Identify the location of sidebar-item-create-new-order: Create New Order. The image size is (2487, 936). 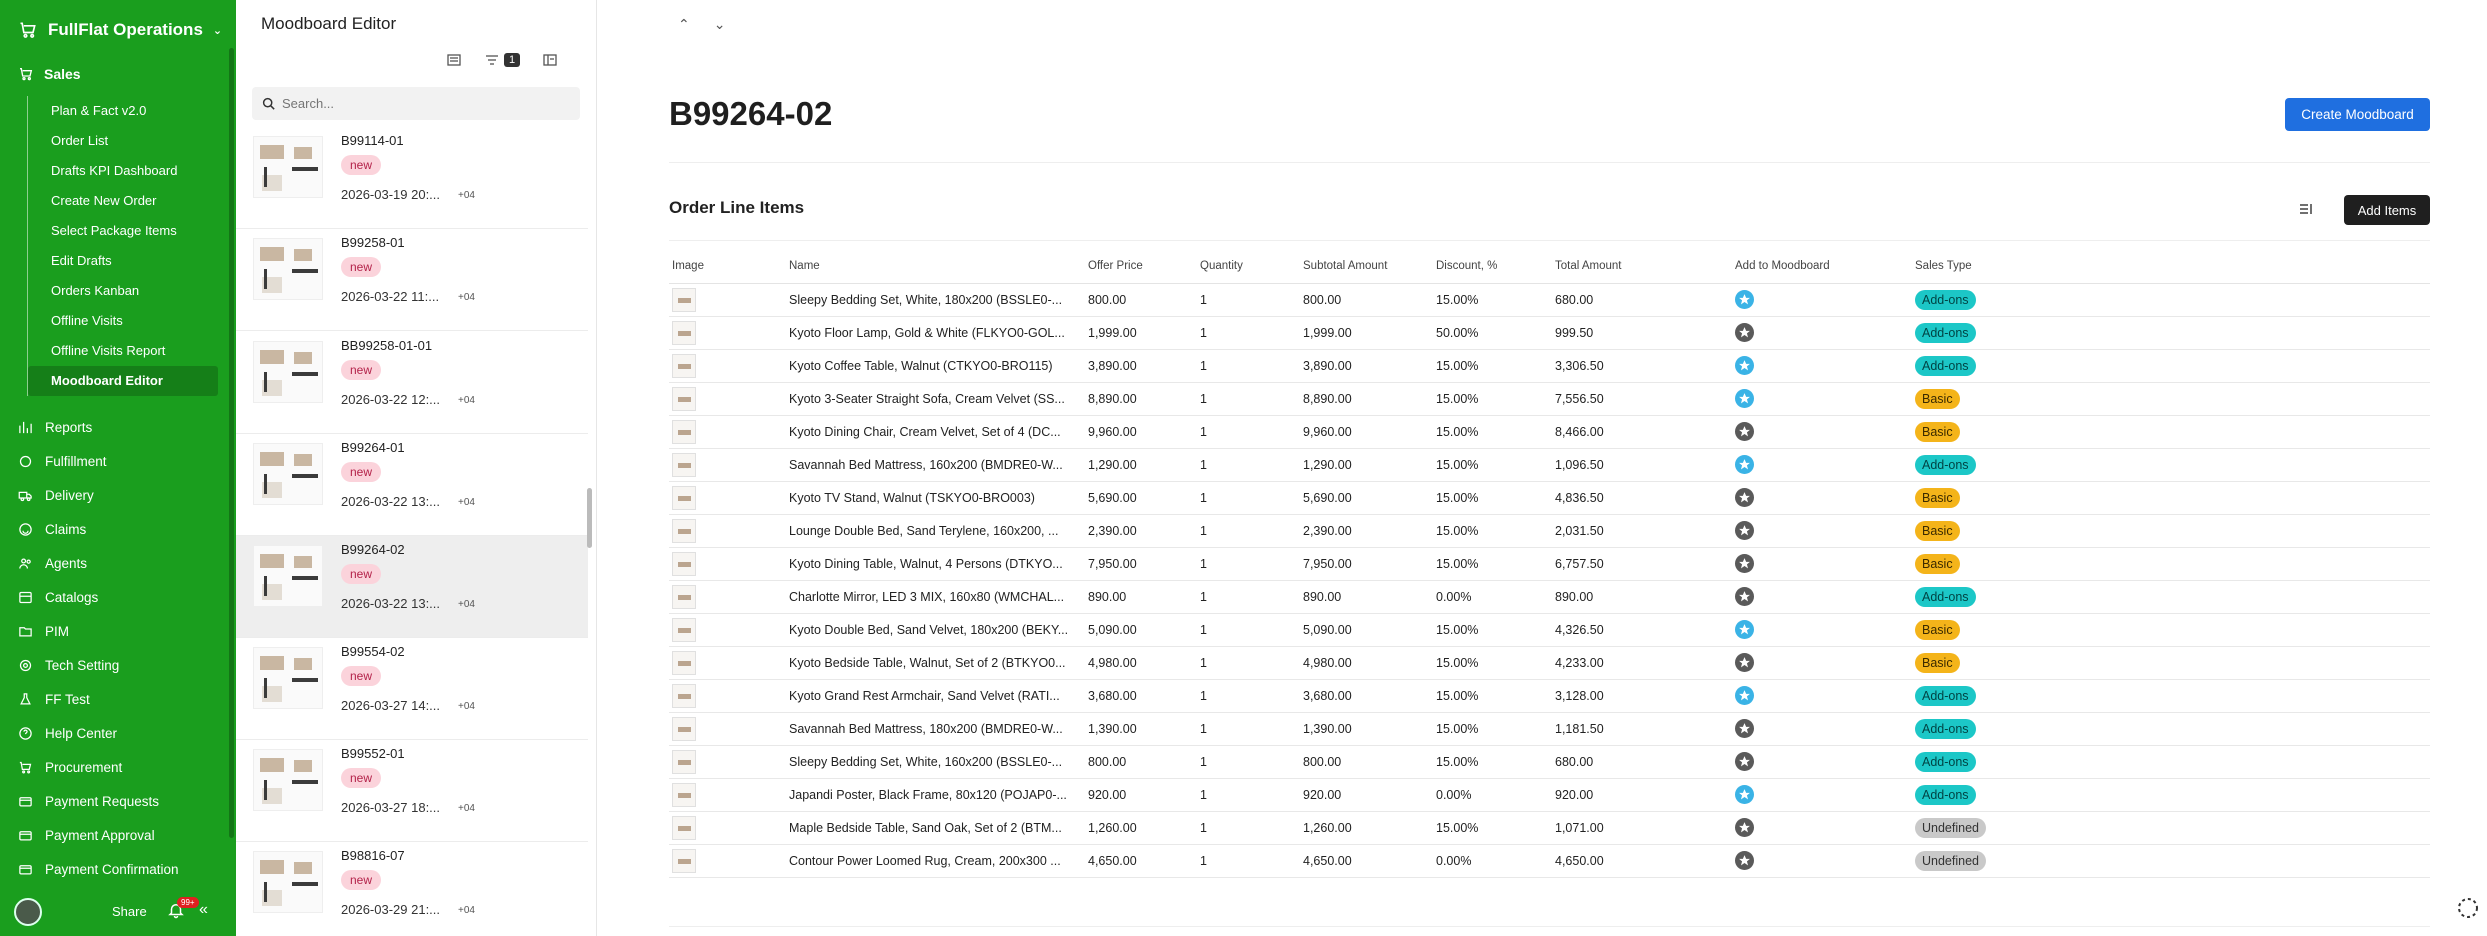
(125, 201).